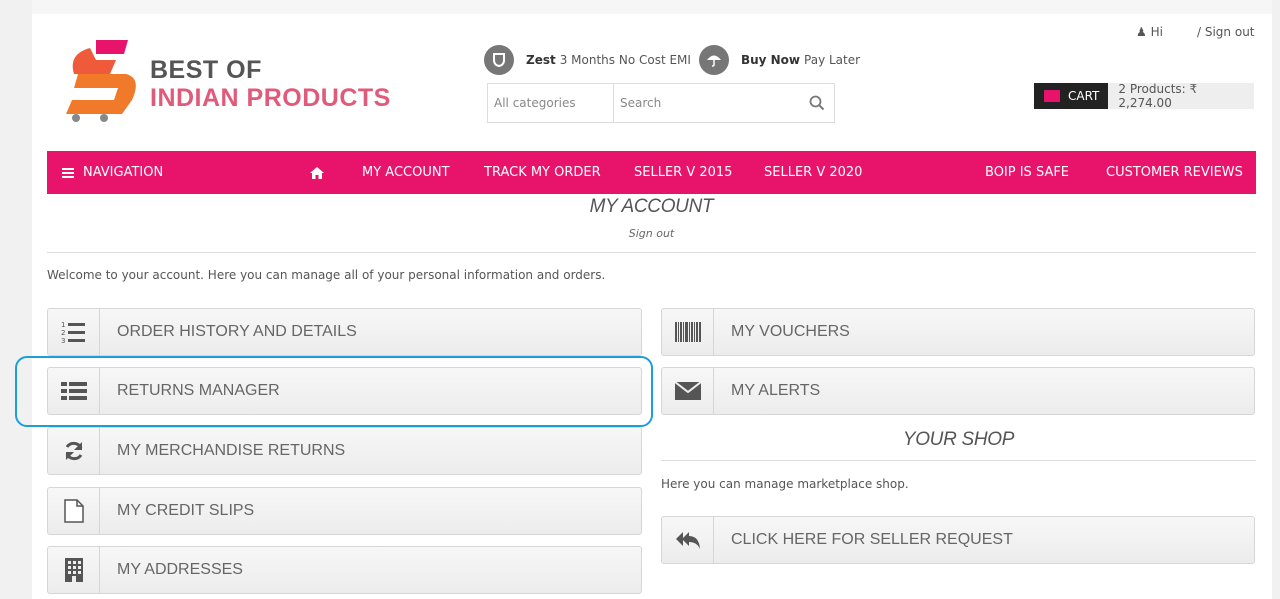 This screenshot has width=1280, height=599. What do you see at coordinates (958, 391) in the screenshot?
I see `alerts-button: MY ALERTS` at bounding box center [958, 391].